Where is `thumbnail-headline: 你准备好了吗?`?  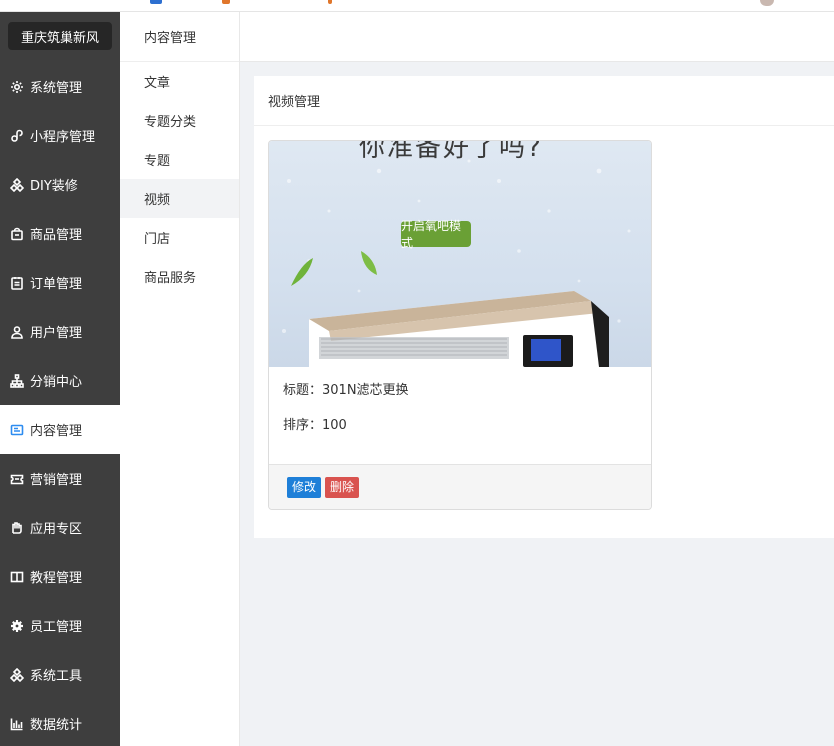
thumbnail-headline: 你准备好了吗? is located at coordinates (451, 152).